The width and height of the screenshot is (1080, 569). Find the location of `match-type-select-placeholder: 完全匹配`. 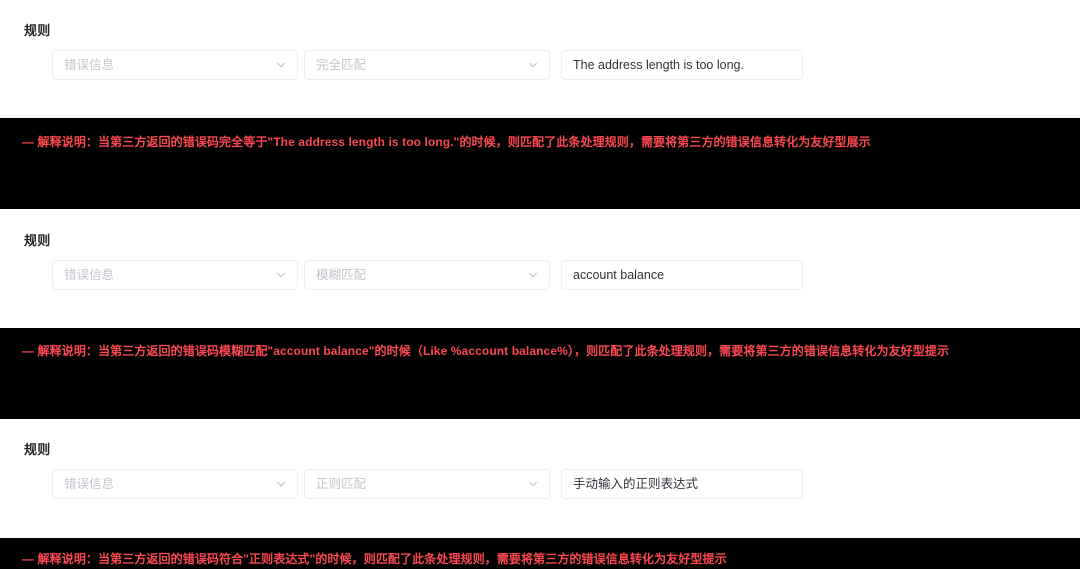

match-type-select-placeholder: 完全匹配 is located at coordinates (341, 65).